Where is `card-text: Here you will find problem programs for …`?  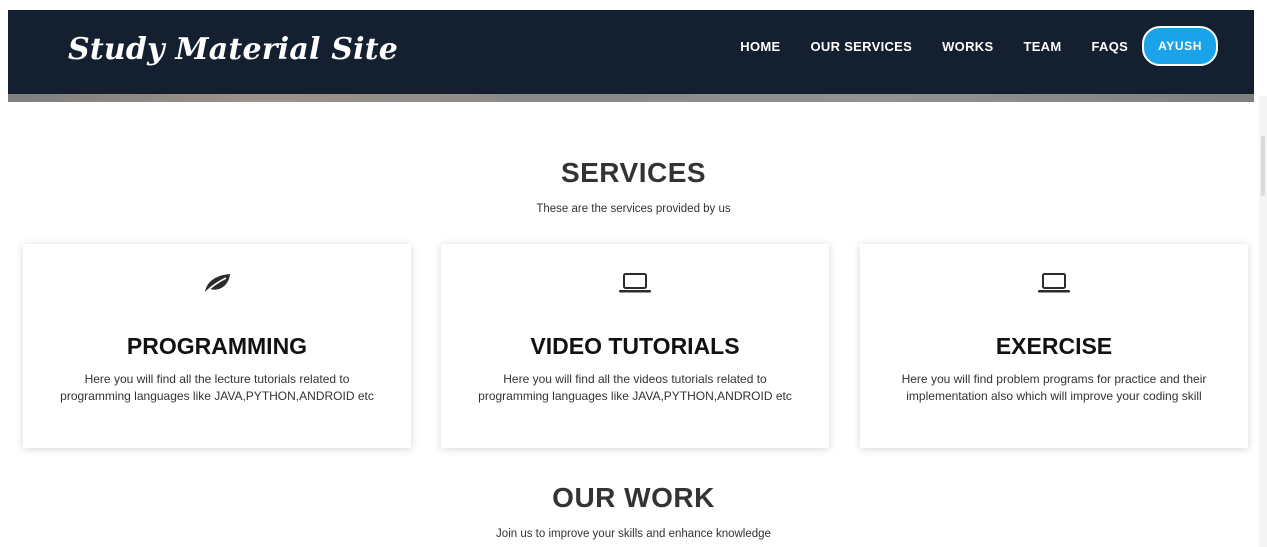 card-text: Here you will find problem programs for … is located at coordinates (1054, 387).